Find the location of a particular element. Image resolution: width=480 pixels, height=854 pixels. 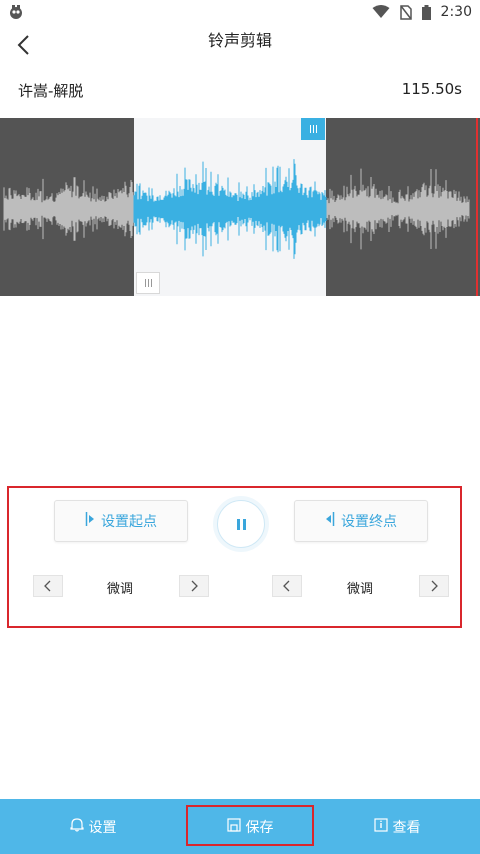

no-sim-icon is located at coordinates (405, 12).